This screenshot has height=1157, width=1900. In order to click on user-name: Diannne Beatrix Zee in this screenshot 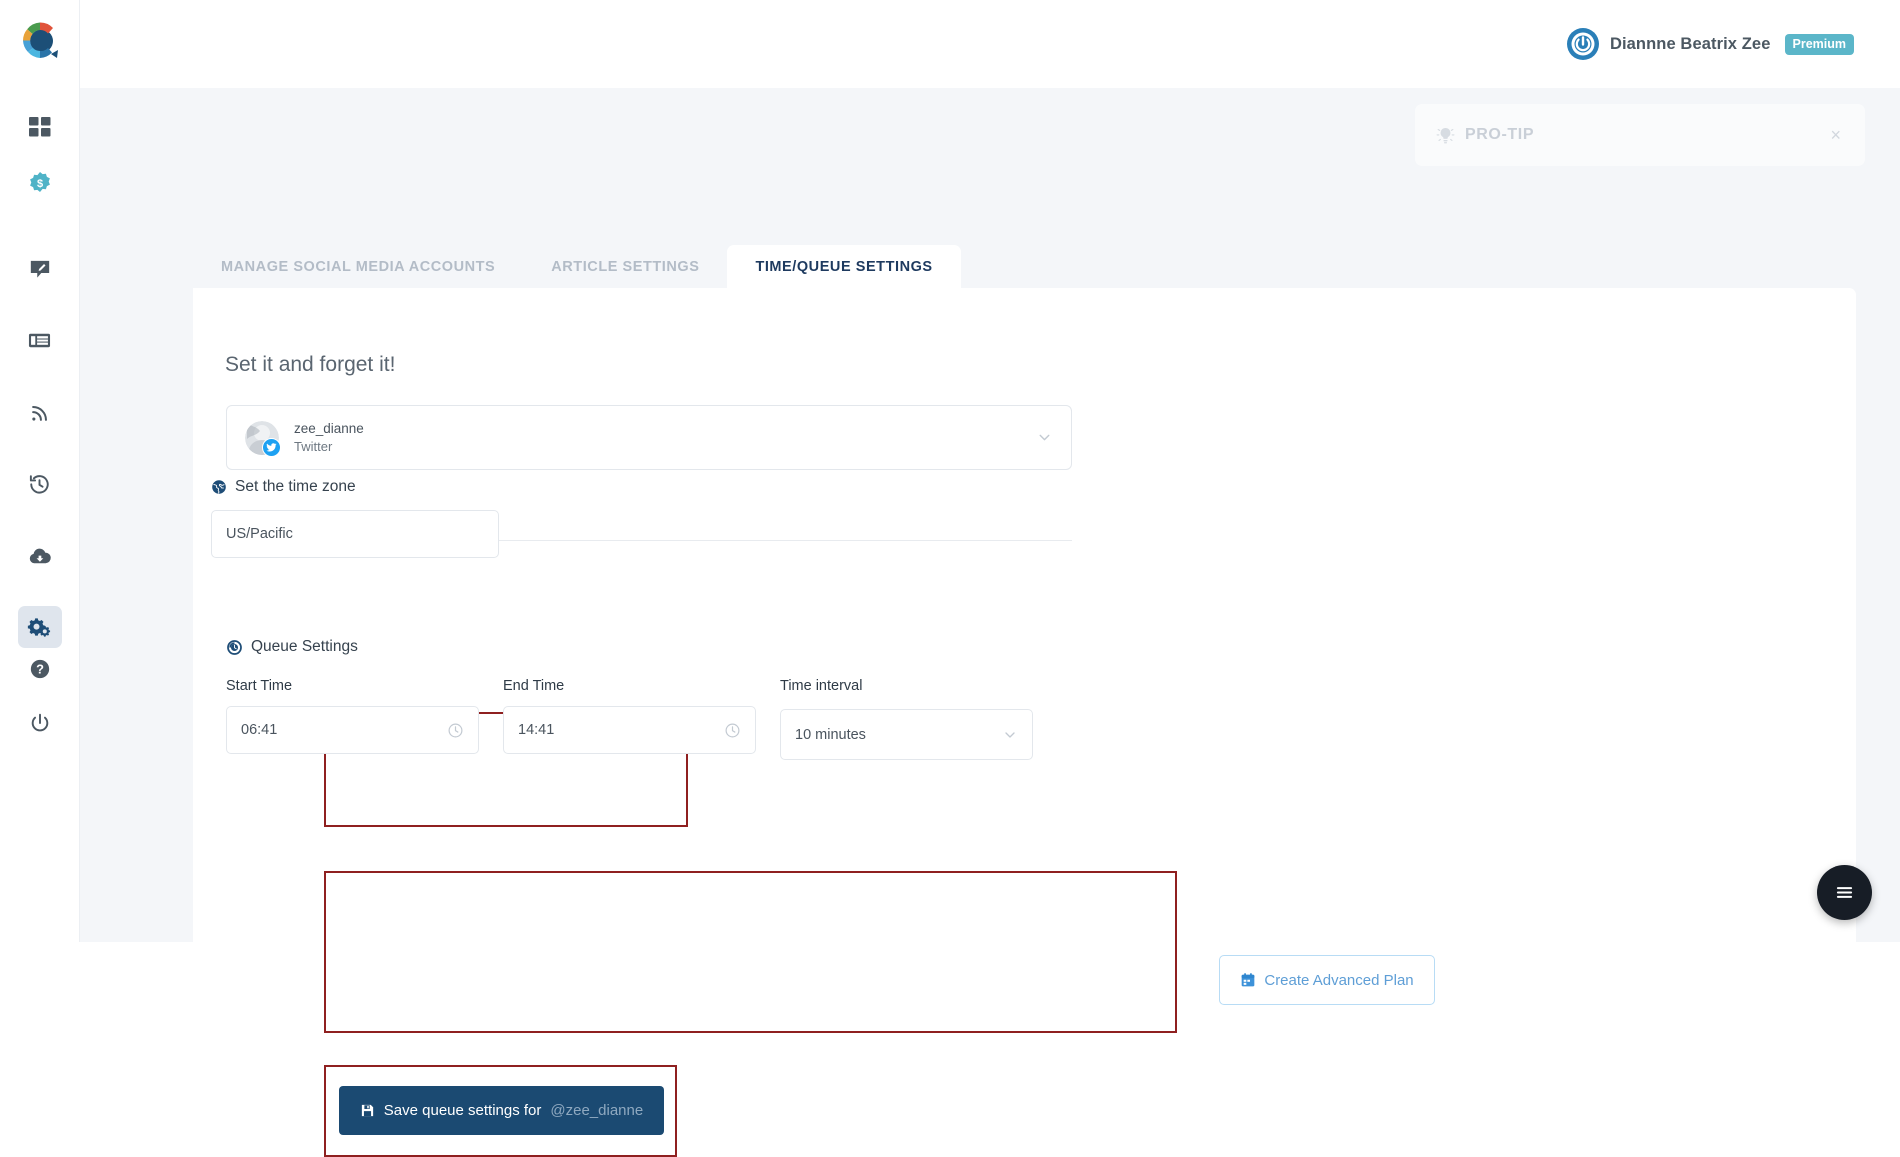, I will do `click(1690, 43)`.